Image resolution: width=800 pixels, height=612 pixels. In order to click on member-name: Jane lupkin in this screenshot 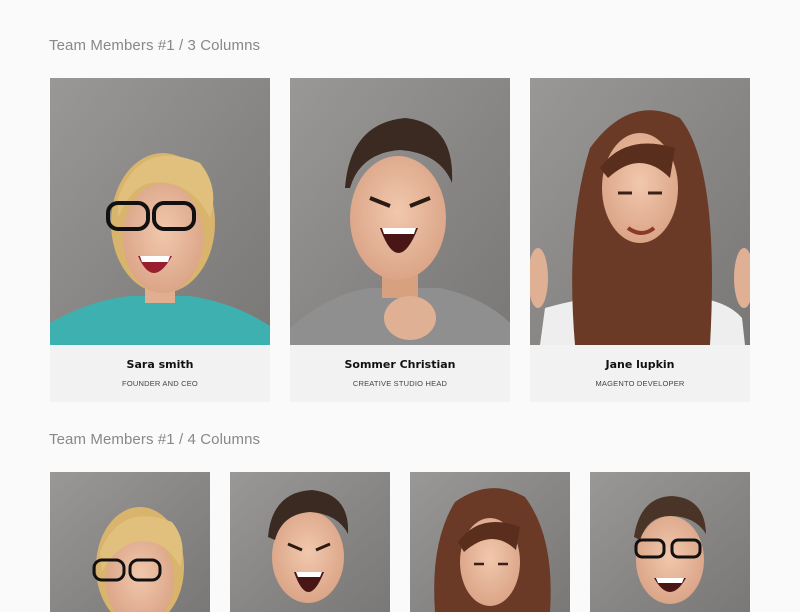, I will do `click(640, 364)`.